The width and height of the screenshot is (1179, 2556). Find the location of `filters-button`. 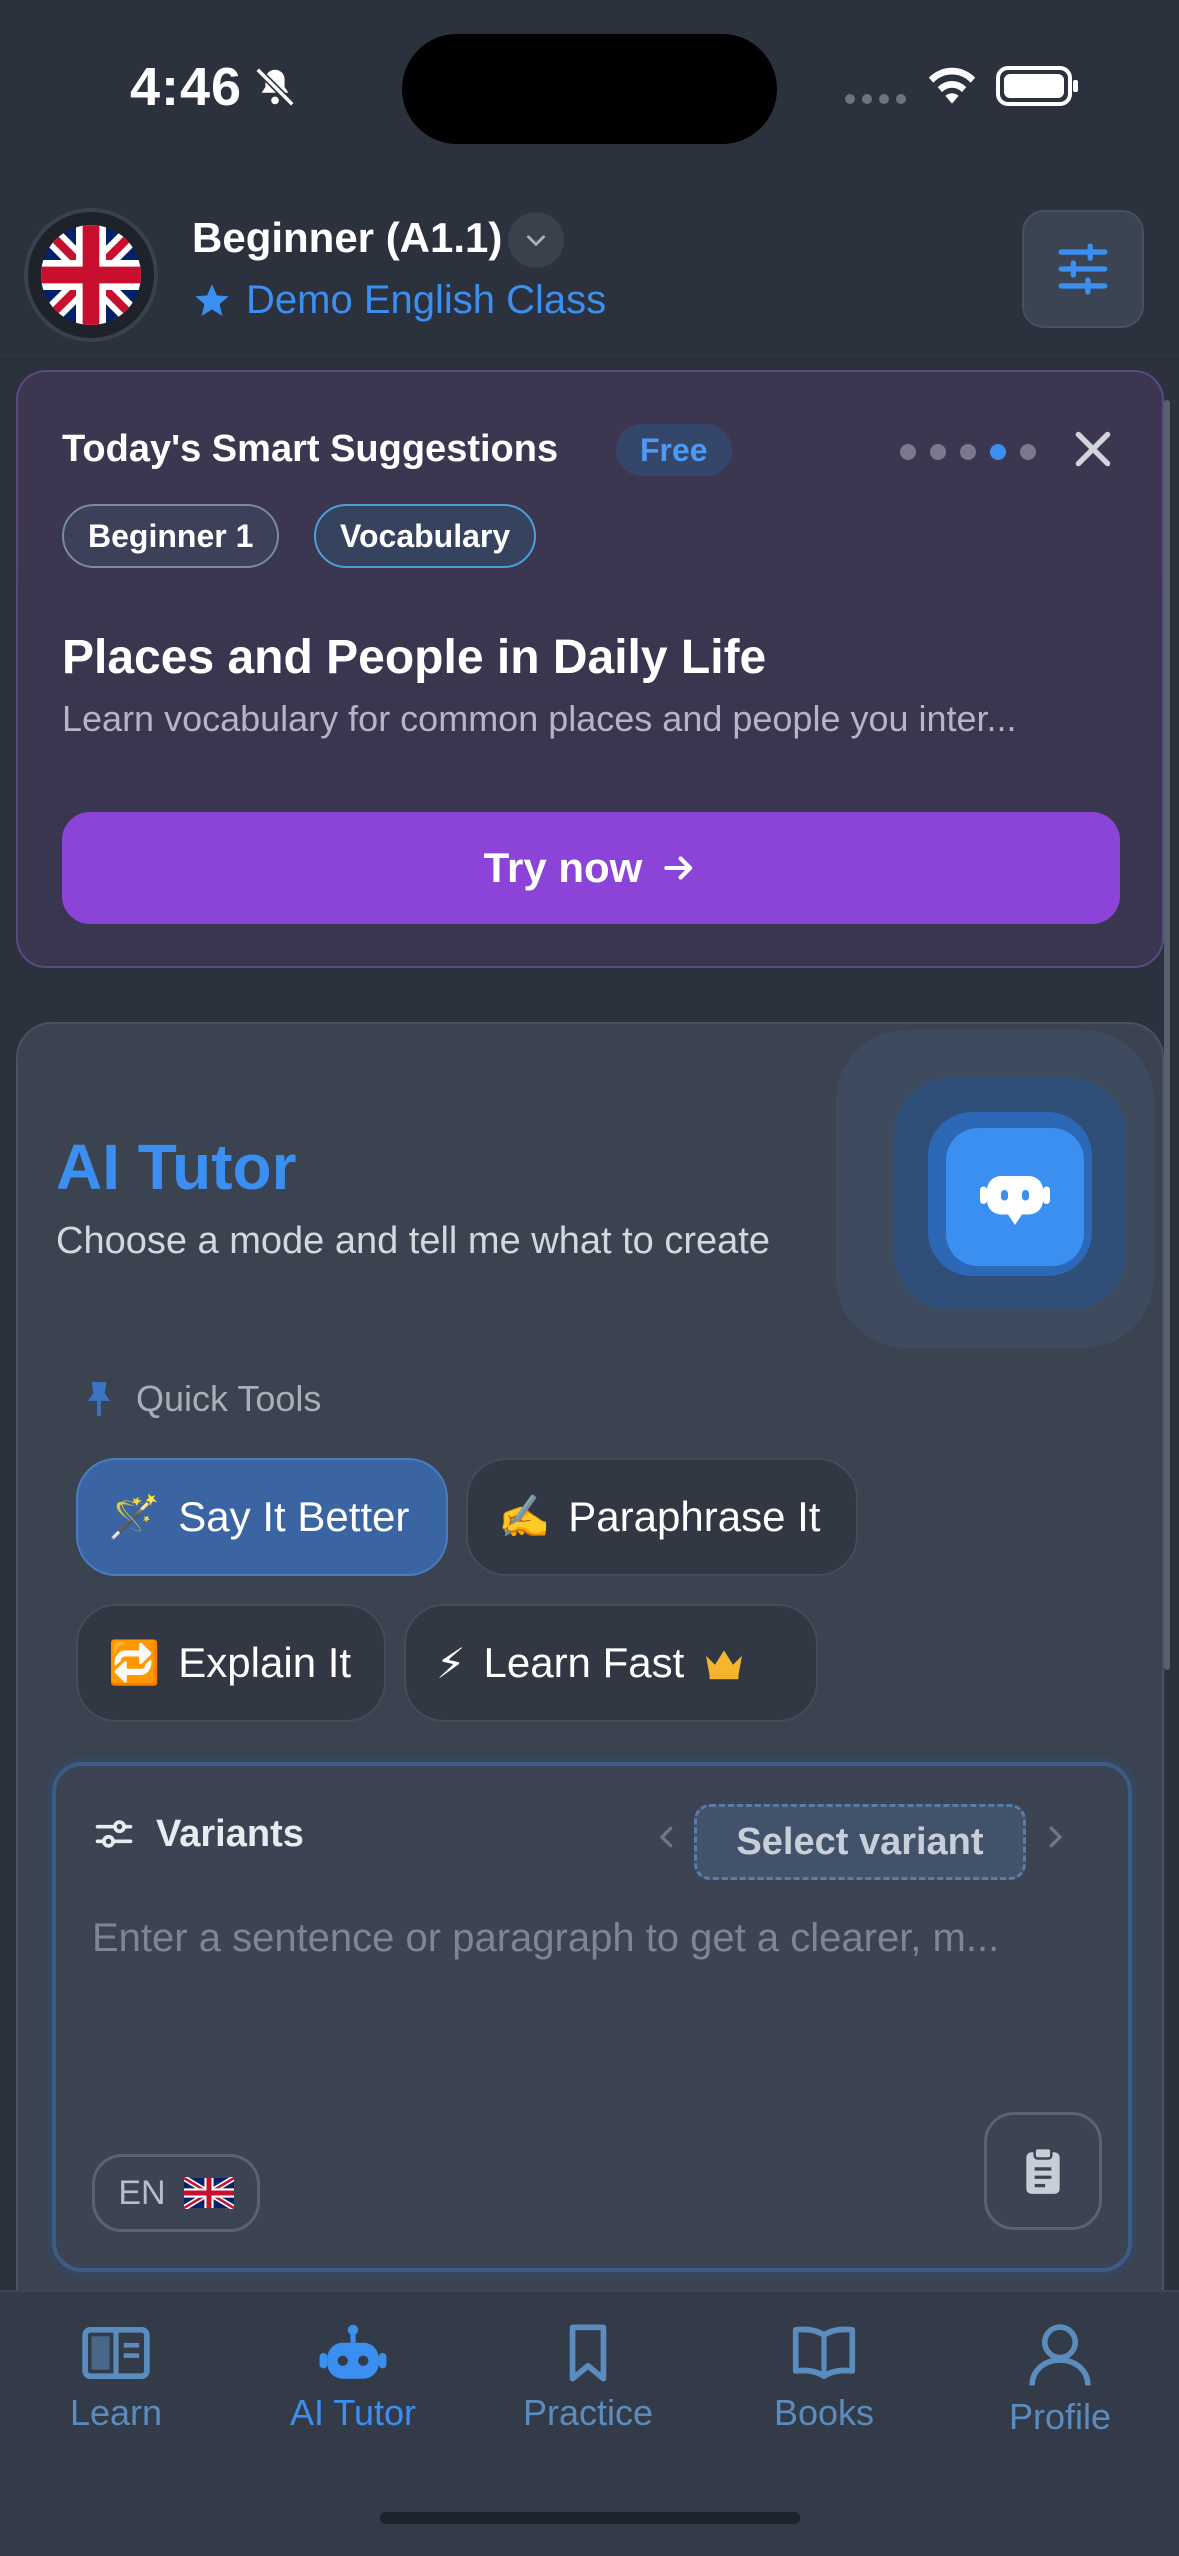

filters-button is located at coordinates (1083, 269).